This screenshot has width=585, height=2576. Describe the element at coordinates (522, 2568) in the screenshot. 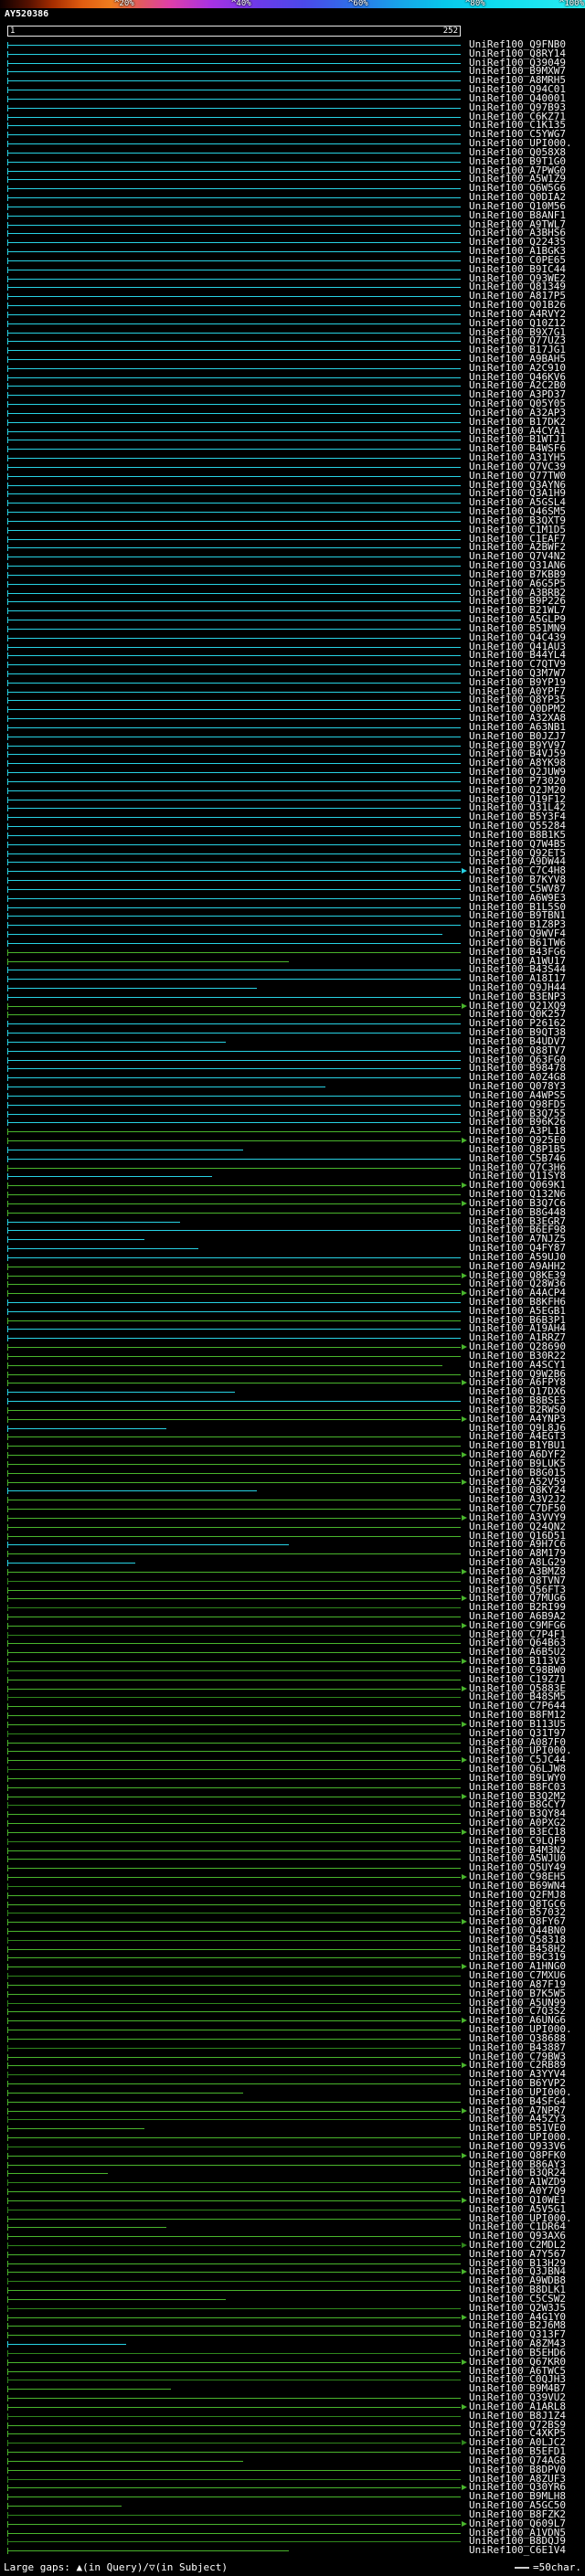

I see `scale-dash-icon` at that location.